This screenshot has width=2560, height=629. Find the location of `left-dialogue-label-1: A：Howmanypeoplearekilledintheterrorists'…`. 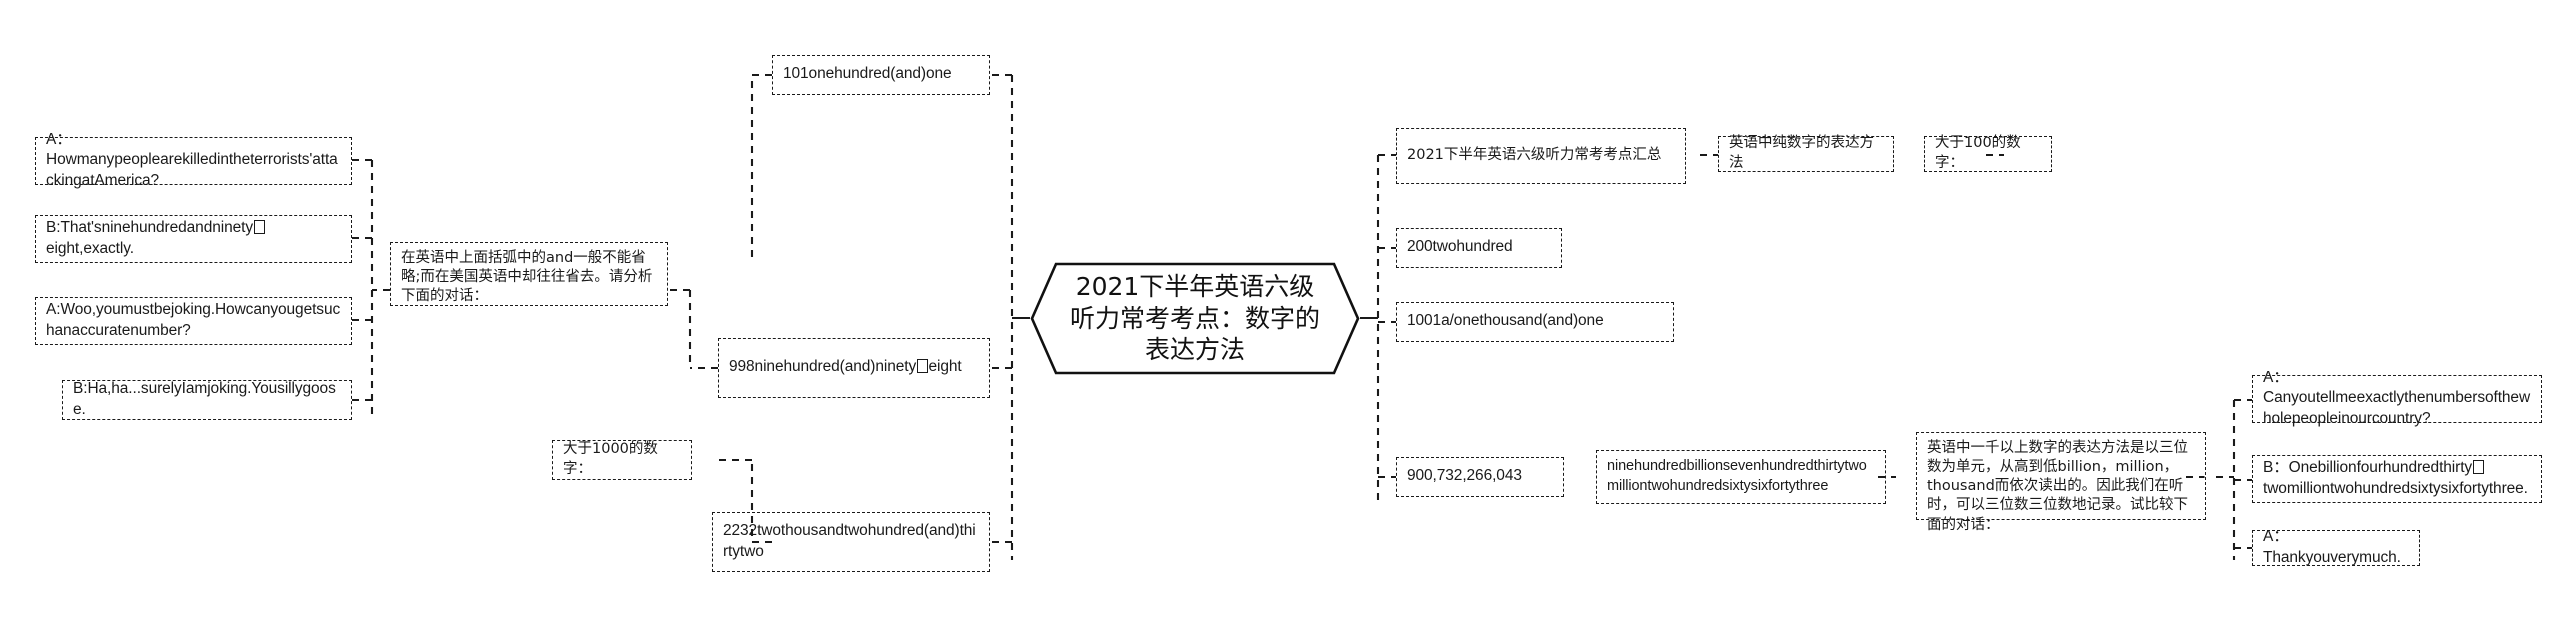

left-dialogue-label-1: A：Howmanypeoplearekilledintheterrorists'… is located at coordinates (192, 159).